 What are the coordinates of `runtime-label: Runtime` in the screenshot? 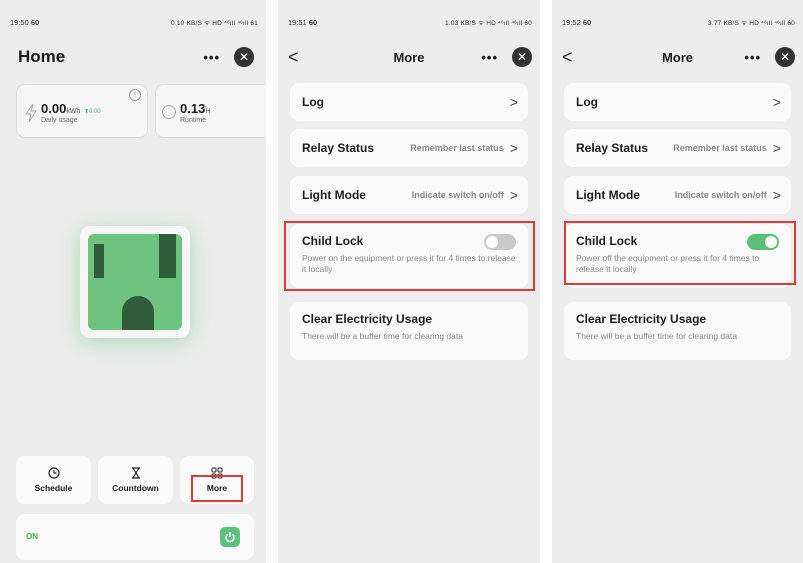 It's located at (193, 120).